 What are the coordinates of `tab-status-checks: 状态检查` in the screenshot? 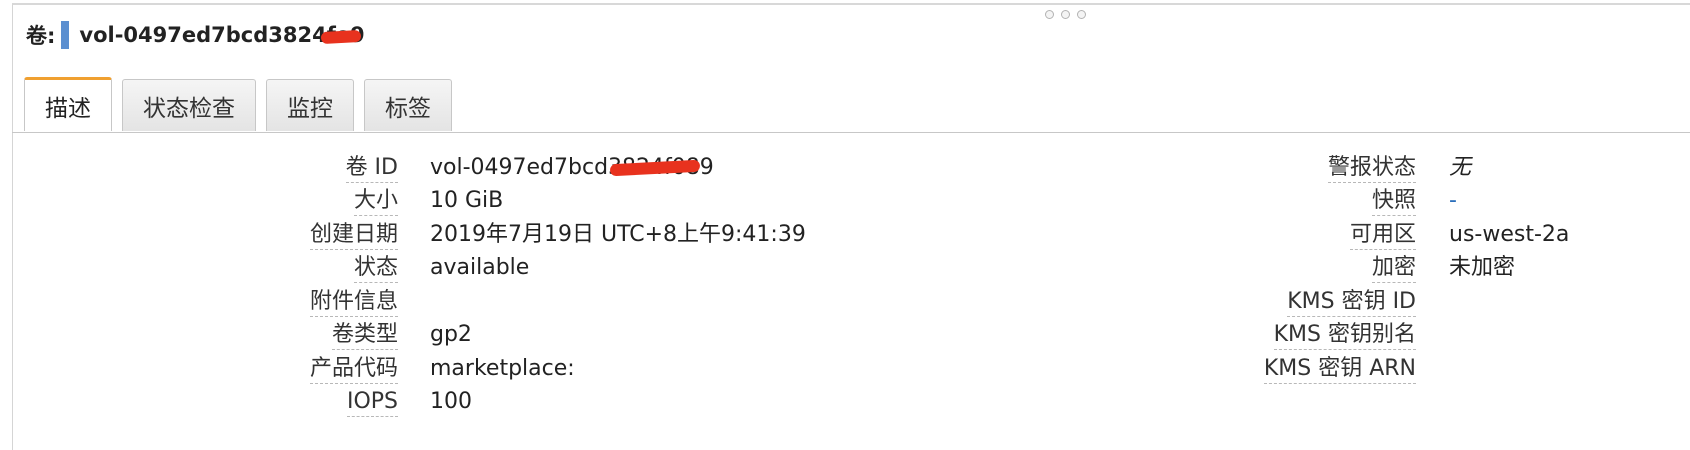 It's located at (189, 105).